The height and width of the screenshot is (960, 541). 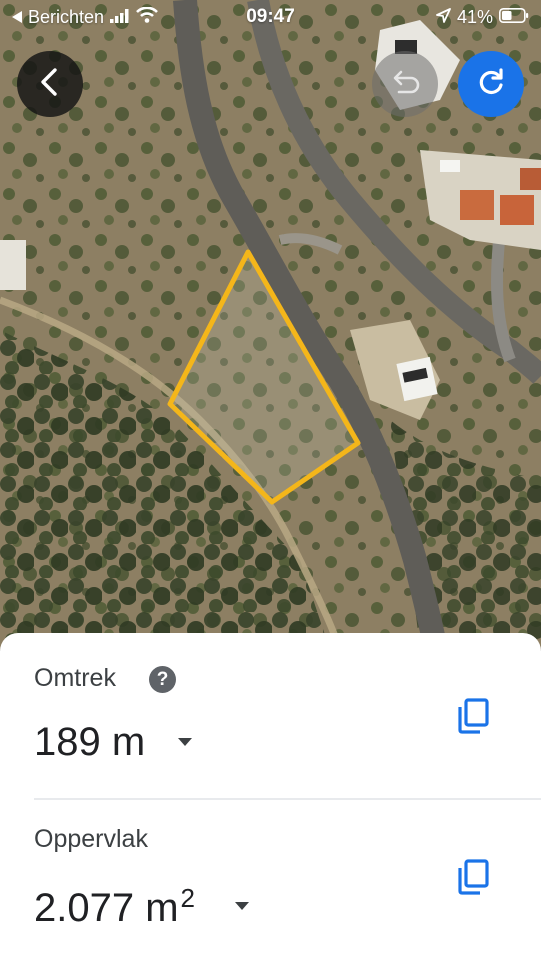 What do you see at coordinates (13, 265) in the screenshot?
I see `house-left` at bounding box center [13, 265].